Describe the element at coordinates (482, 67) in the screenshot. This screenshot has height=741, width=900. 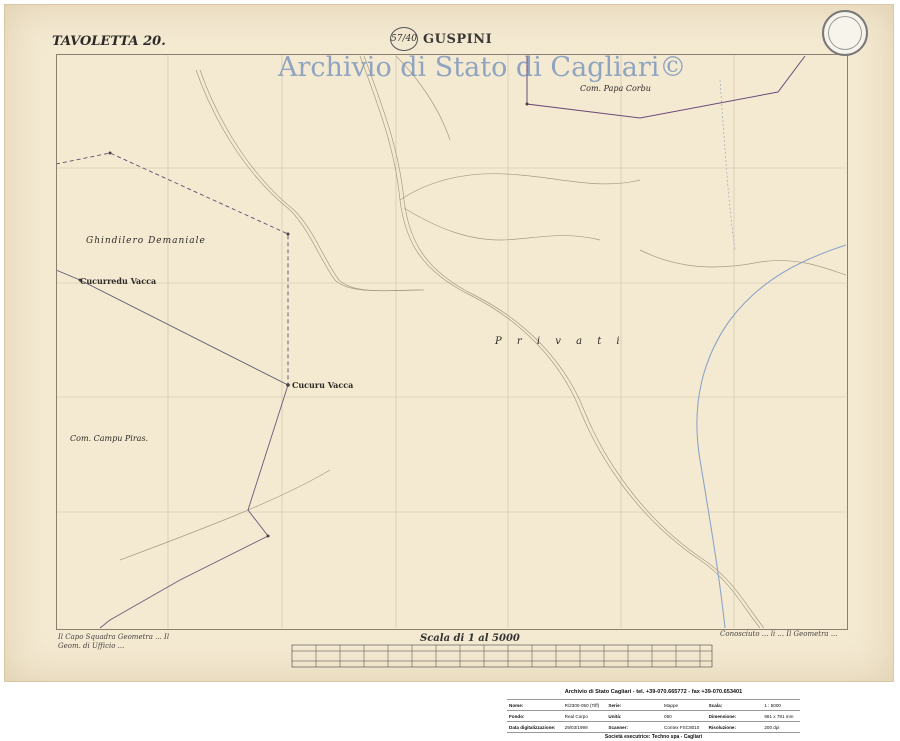
I see `archive-watermark: Archivio di Stato di Cagliari©` at that location.